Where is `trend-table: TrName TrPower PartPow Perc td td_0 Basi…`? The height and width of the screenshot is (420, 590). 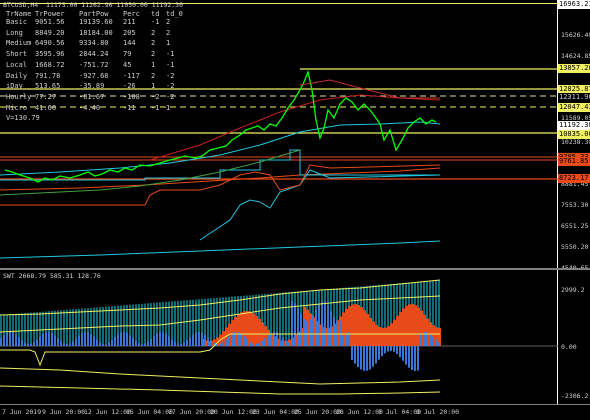
trend-table: TrName TrPower PartPow Perc td td_0 Basi… is located at coordinates (100, 67).